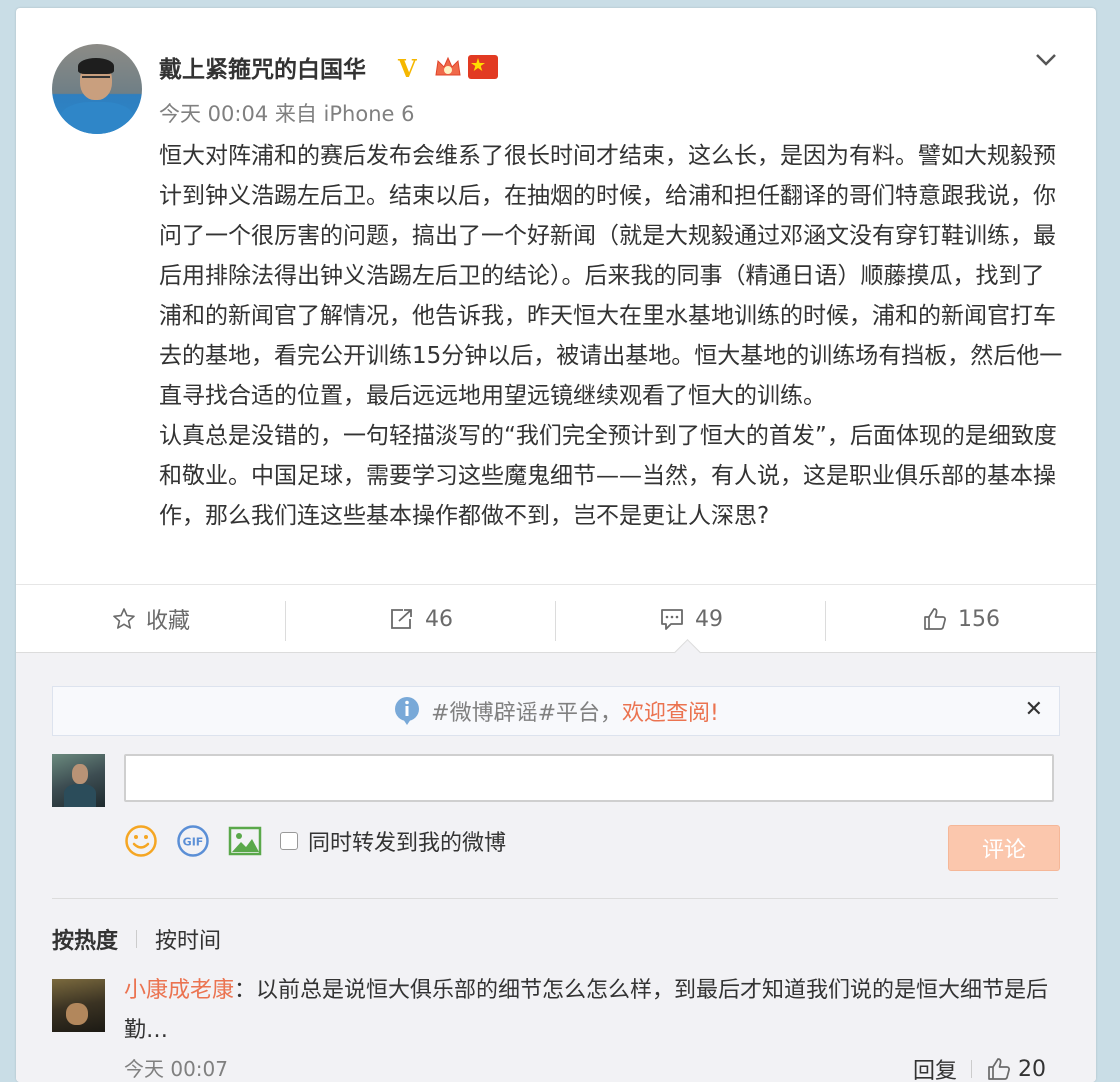  I want to click on image-icon, so click(245, 841).